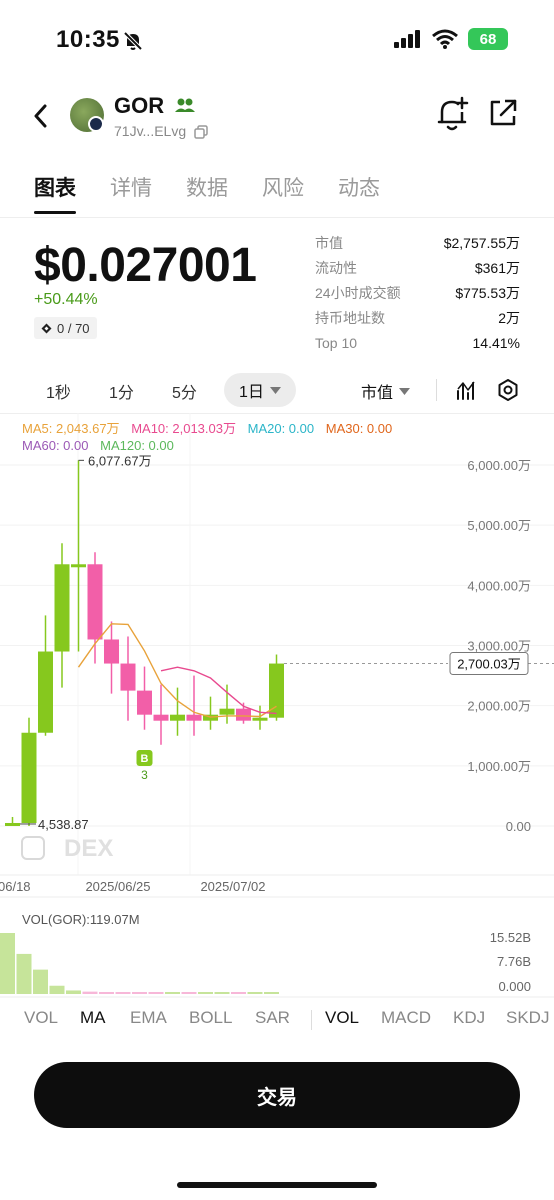  What do you see at coordinates (81, 919) in the screenshot?
I see `volume-label: VOL(GOR):119.07M` at bounding box center [81, 919].